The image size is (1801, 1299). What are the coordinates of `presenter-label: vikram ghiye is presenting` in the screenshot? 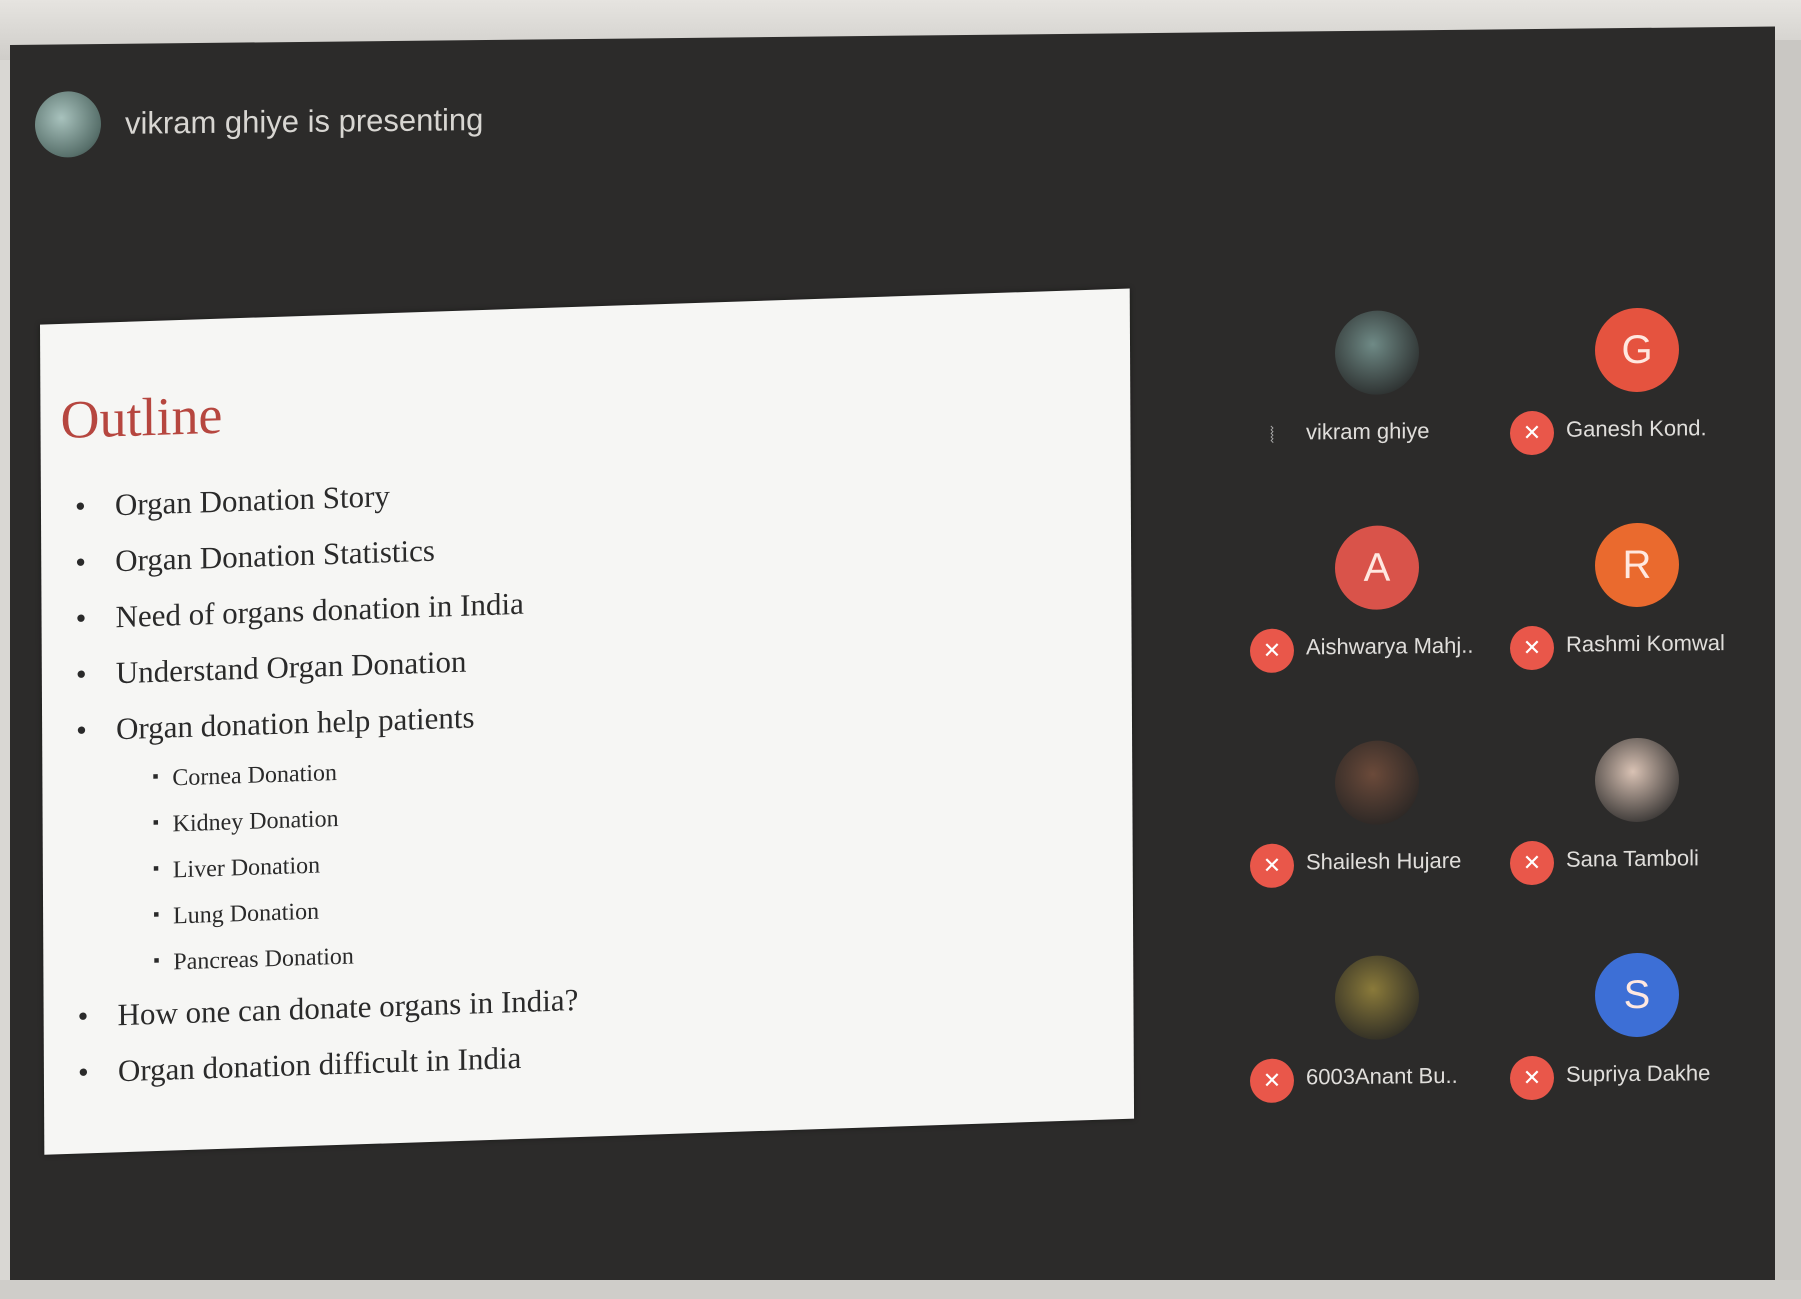 It's located at (304, 121).